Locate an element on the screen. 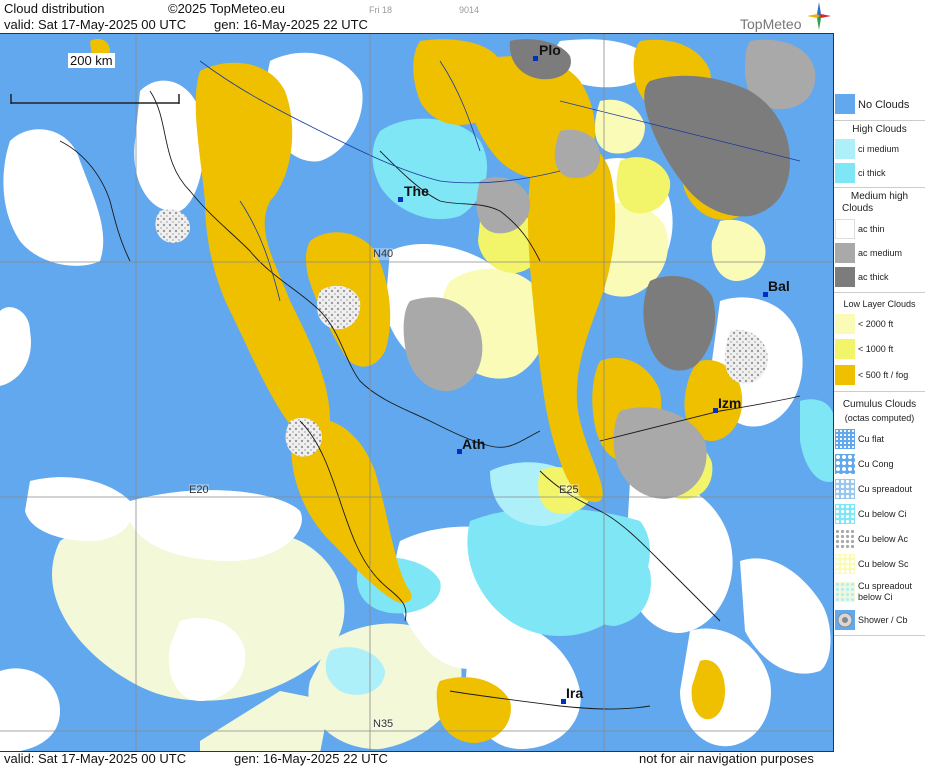 This screenshot has height=766, width=925. legend-swatch-no-clouds is located at coordinates (845, 104).